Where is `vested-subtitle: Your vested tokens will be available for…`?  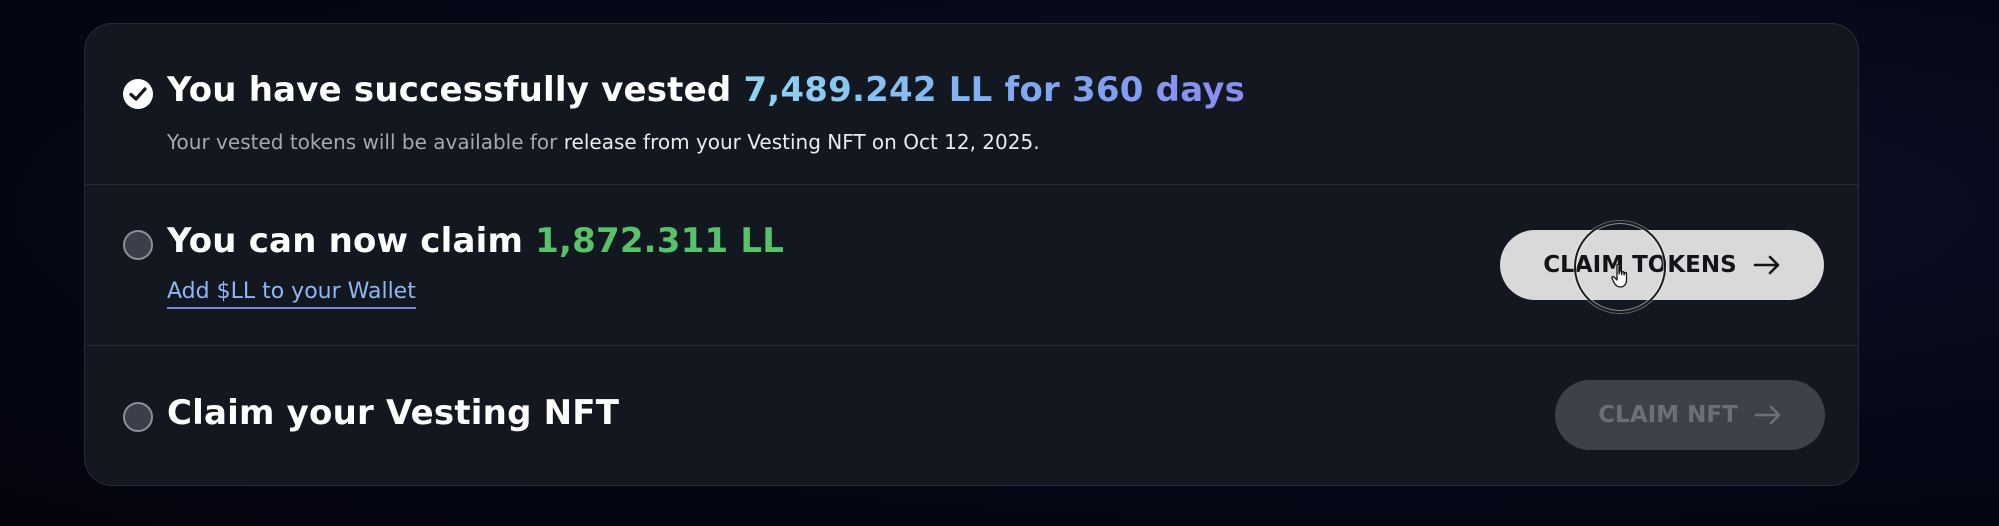
vested-subtitle: Your vested tokens will be available for… is located at coordinates (603, 142).